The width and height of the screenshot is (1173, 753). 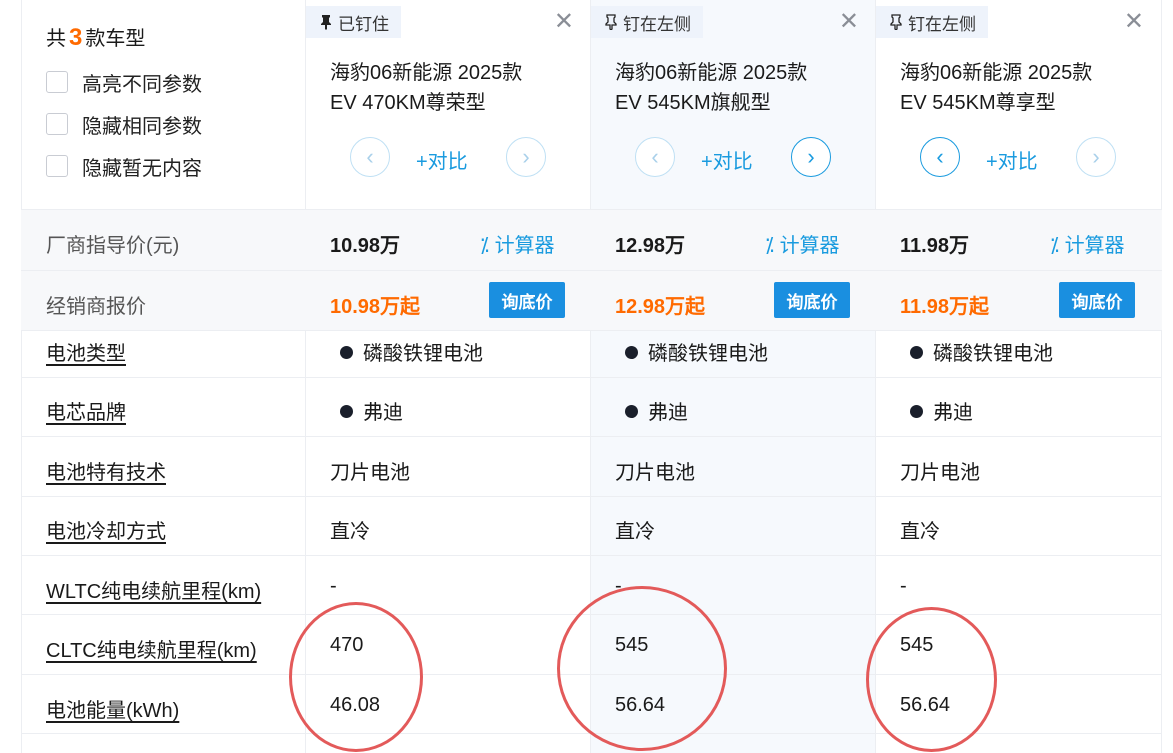 I want to click on option-hide-same: 隐藏相同参数, so click(x=124, y=124).